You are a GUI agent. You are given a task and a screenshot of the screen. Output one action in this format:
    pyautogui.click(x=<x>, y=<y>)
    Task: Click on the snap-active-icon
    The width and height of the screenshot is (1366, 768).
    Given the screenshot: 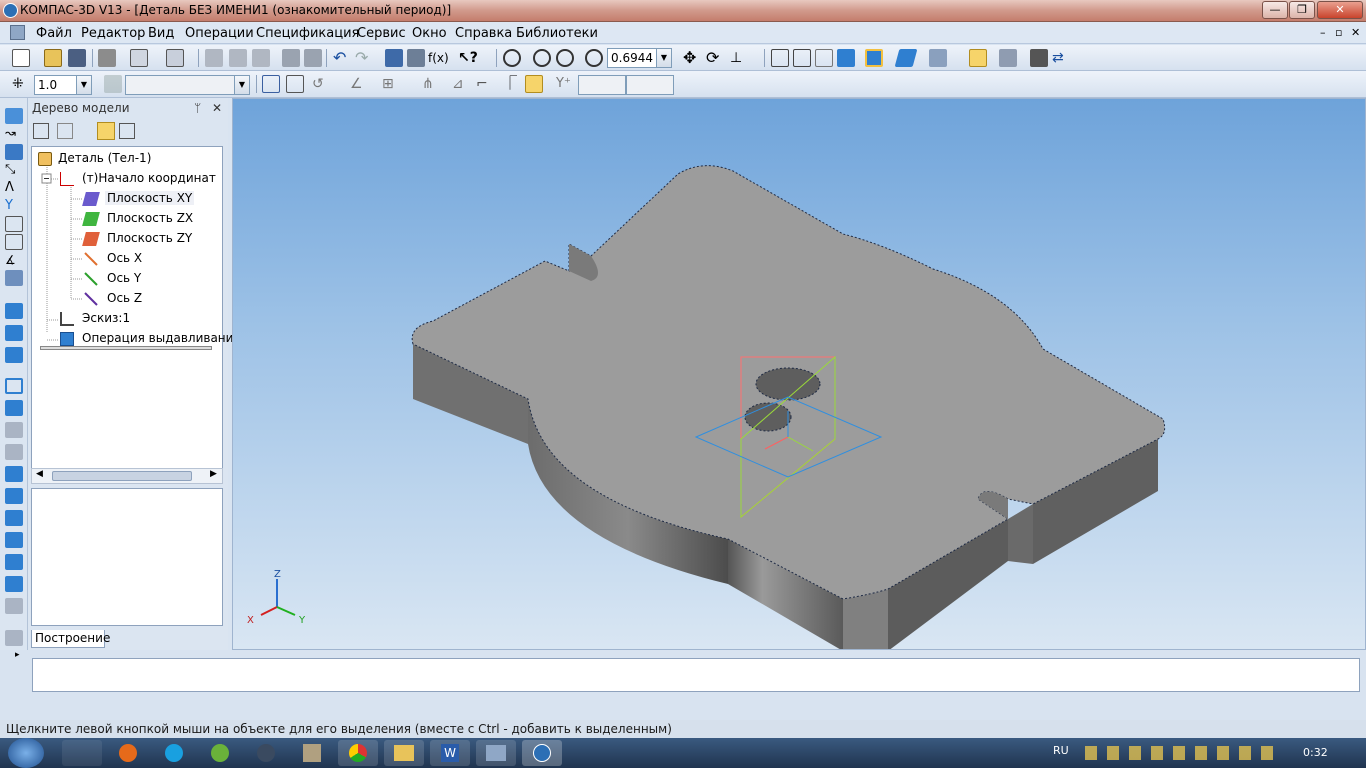 What is the action you would take?
    pyautogui.click(x=978, y=58)
    